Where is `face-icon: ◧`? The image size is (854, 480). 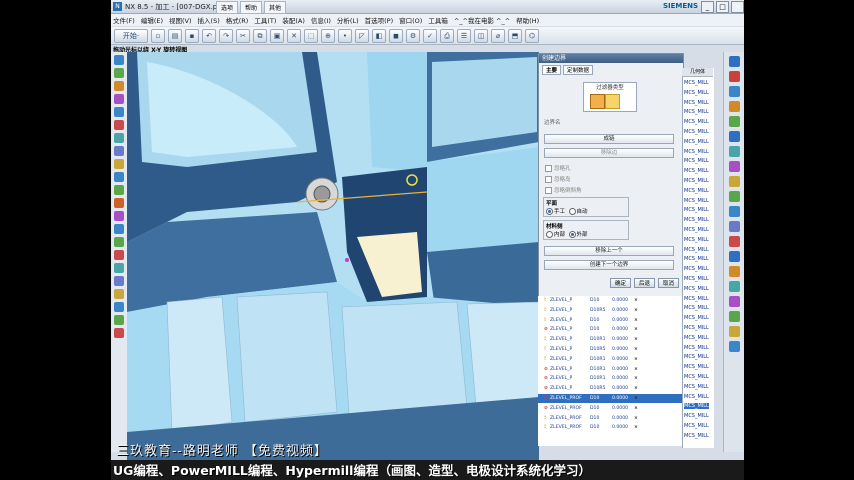
face-icon: ◧ is located at coordinates (379, 35).